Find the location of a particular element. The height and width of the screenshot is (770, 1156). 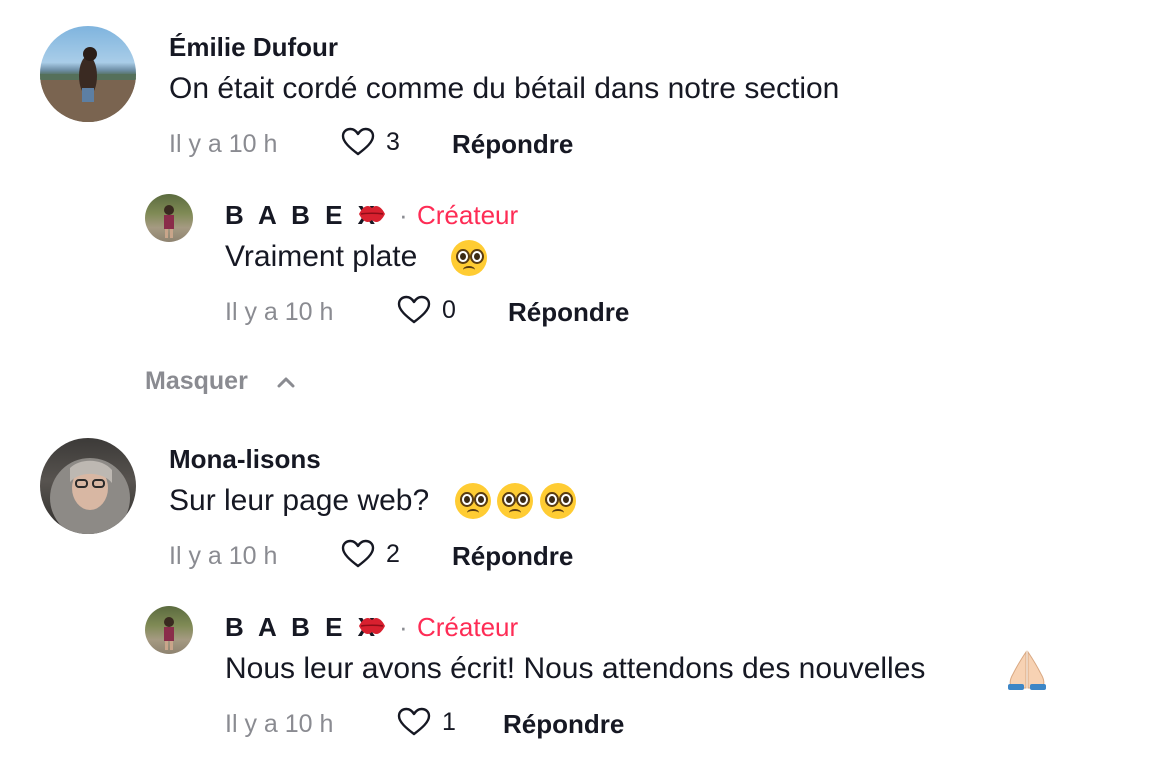

hide-replies-label: Masquer is located at coordinates (196, 381).